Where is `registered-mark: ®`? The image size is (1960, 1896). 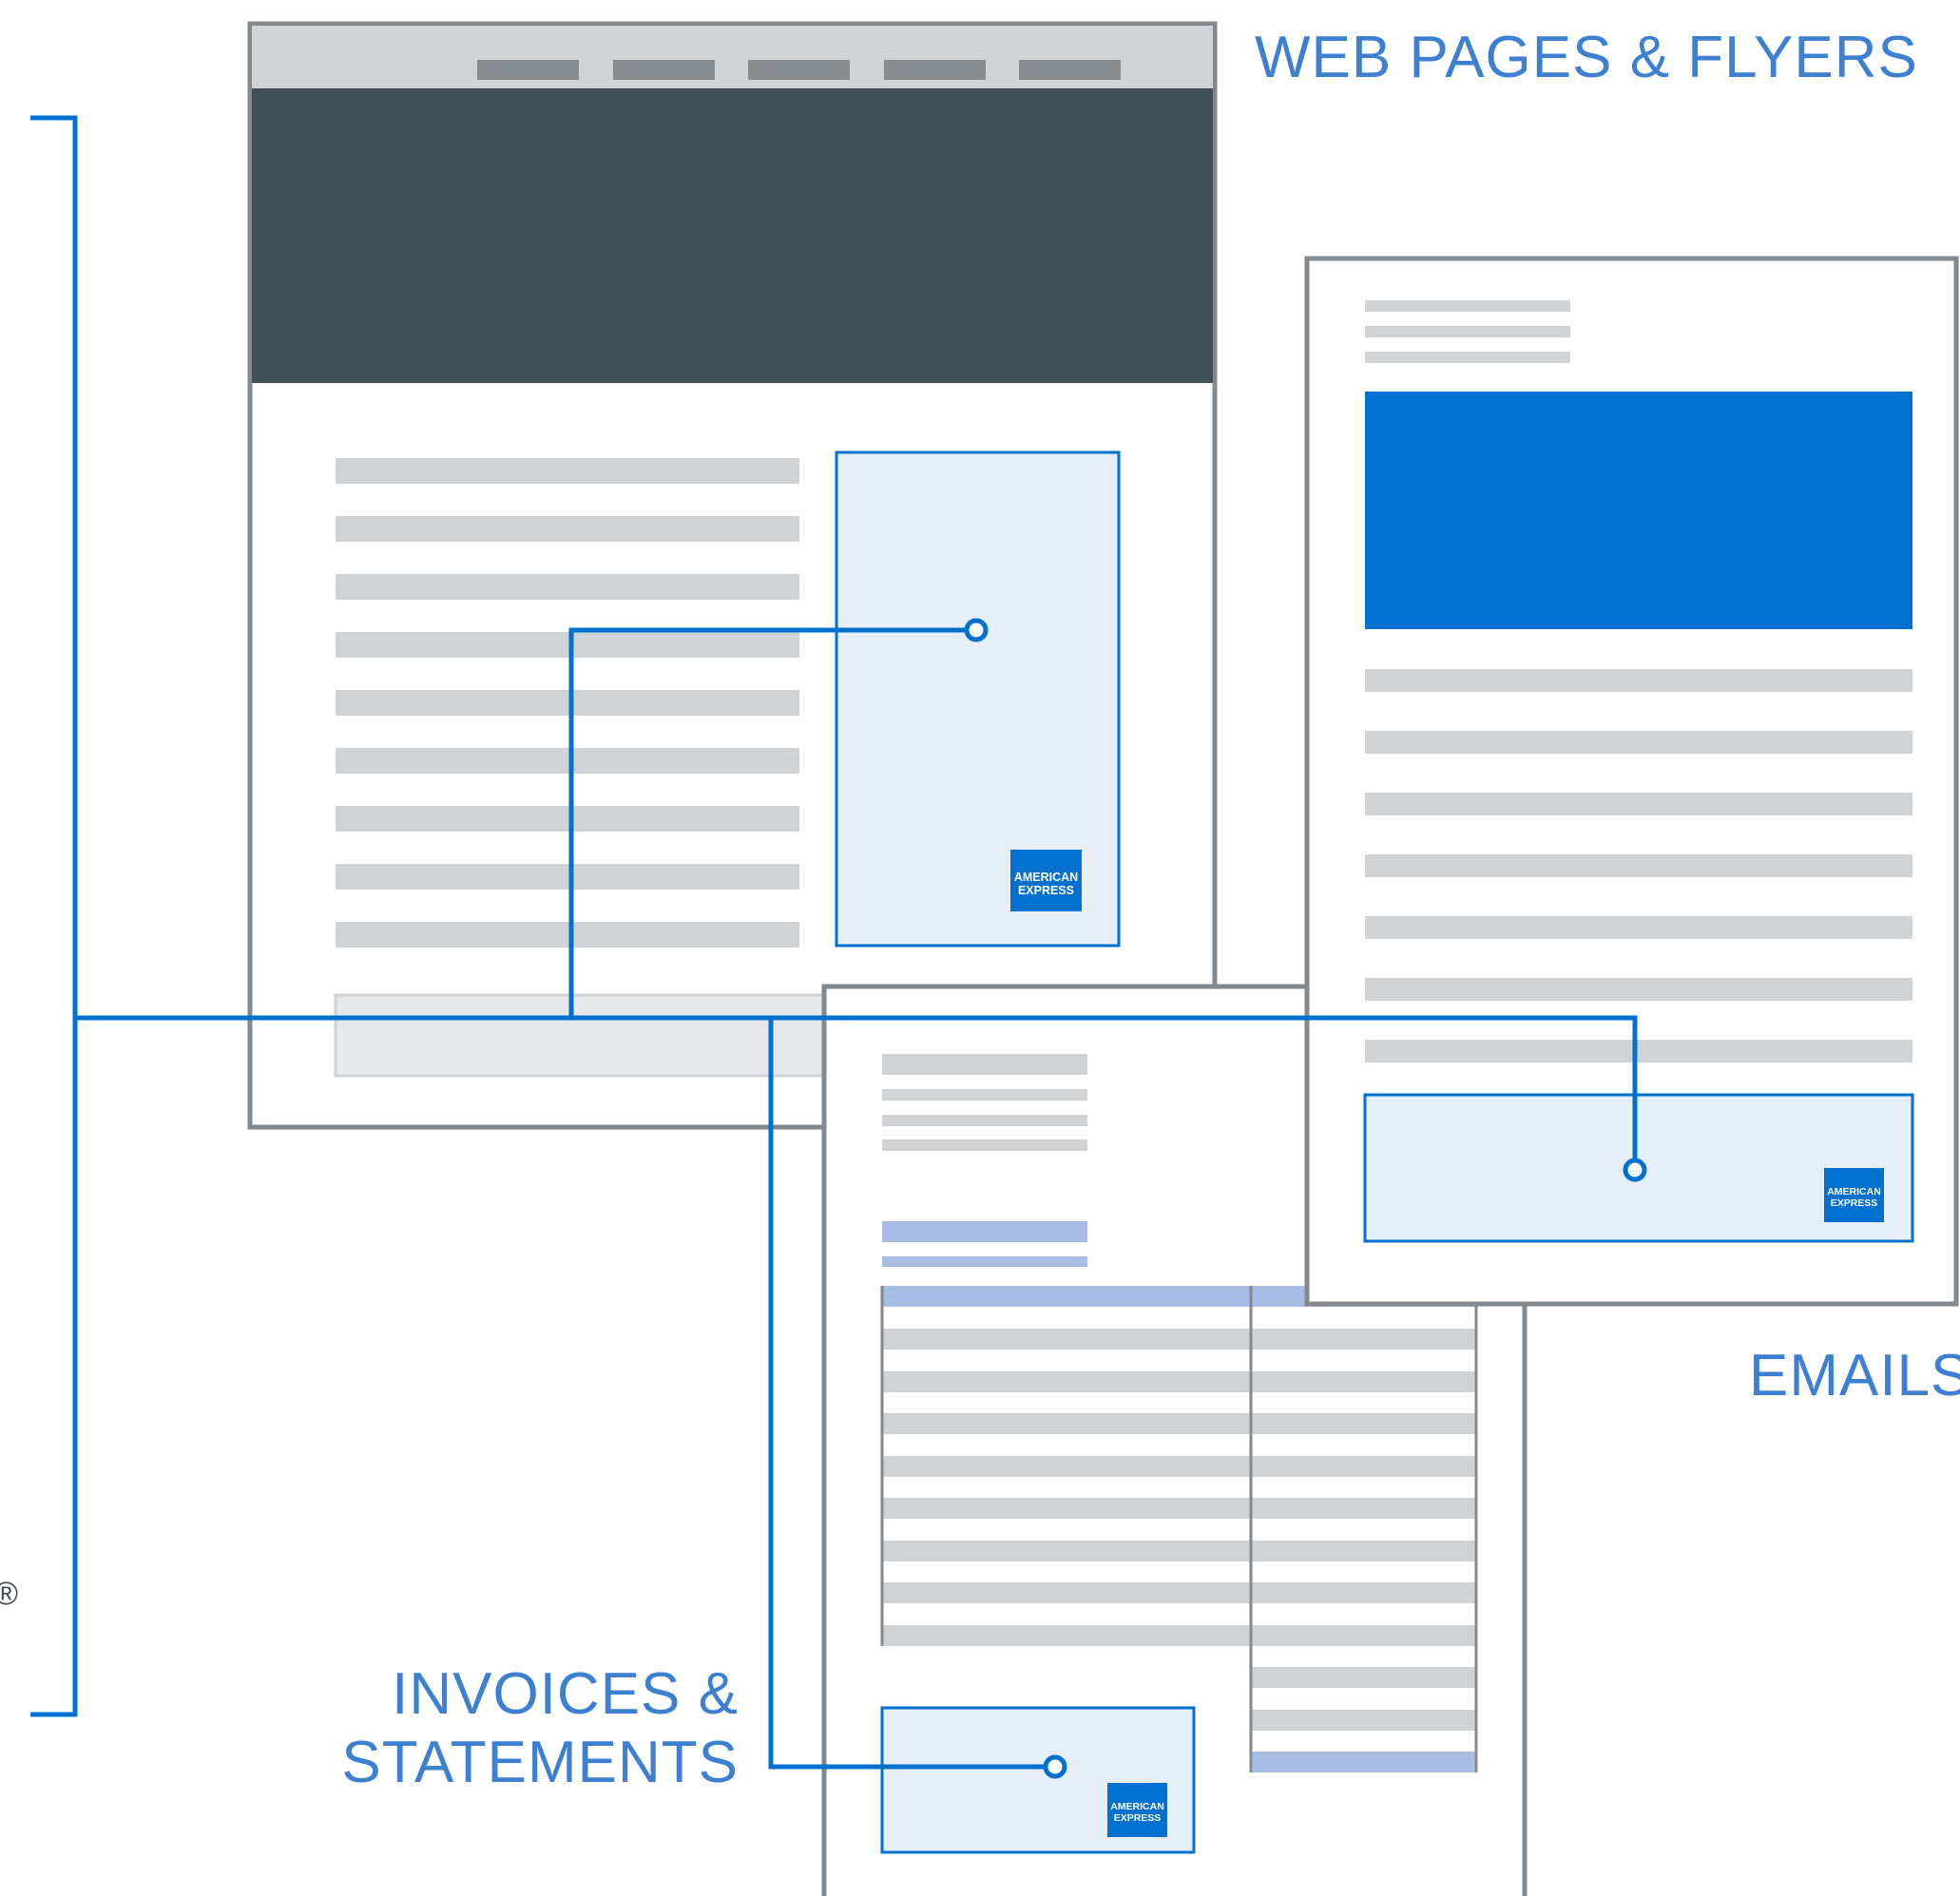
registered-mark: ® is located at coordinates (10, 1594).